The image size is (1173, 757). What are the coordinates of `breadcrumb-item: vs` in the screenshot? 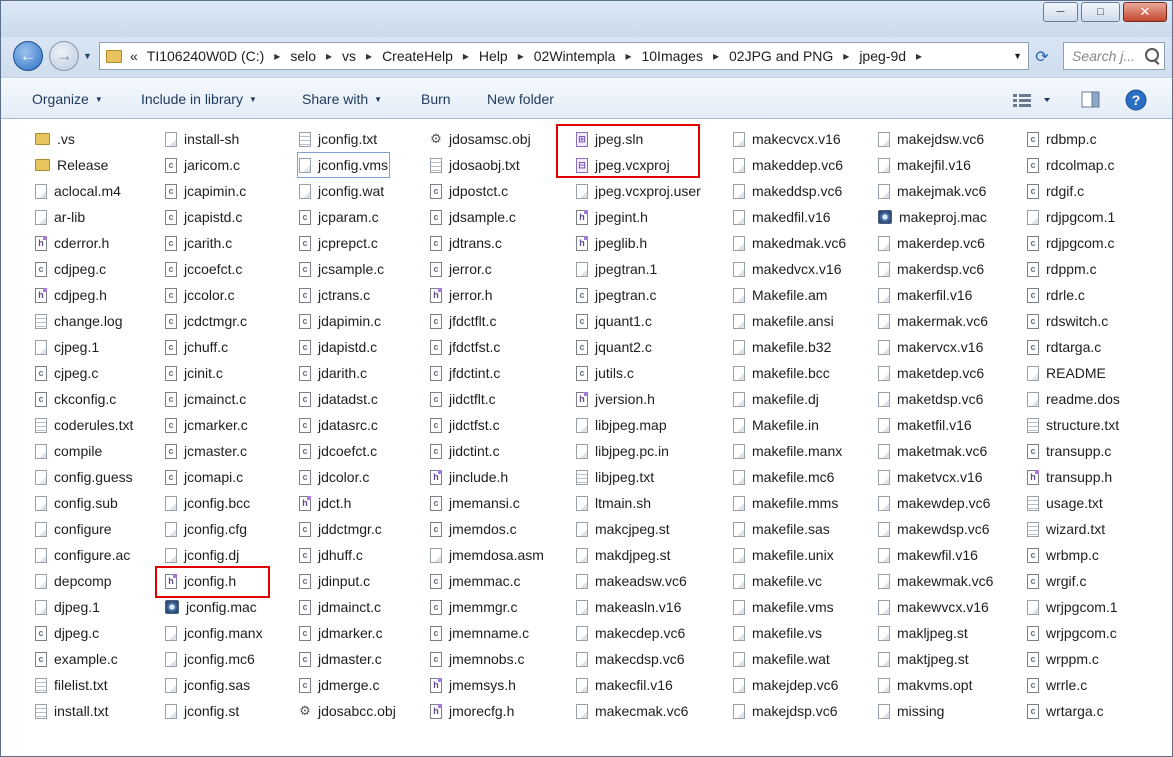 It's located at (349, 56).